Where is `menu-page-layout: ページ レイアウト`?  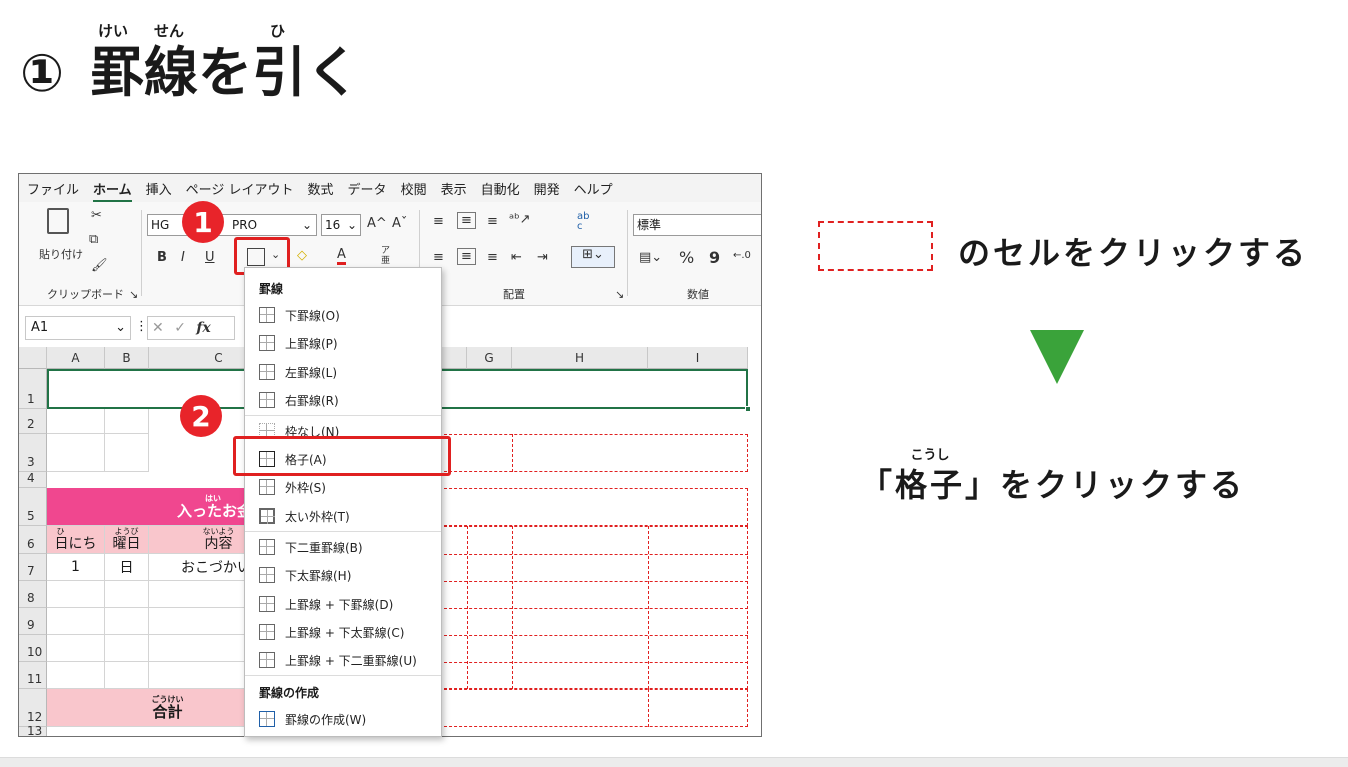 menu-page-layout: ページ レイアウト is located at coordinates (240, 188).